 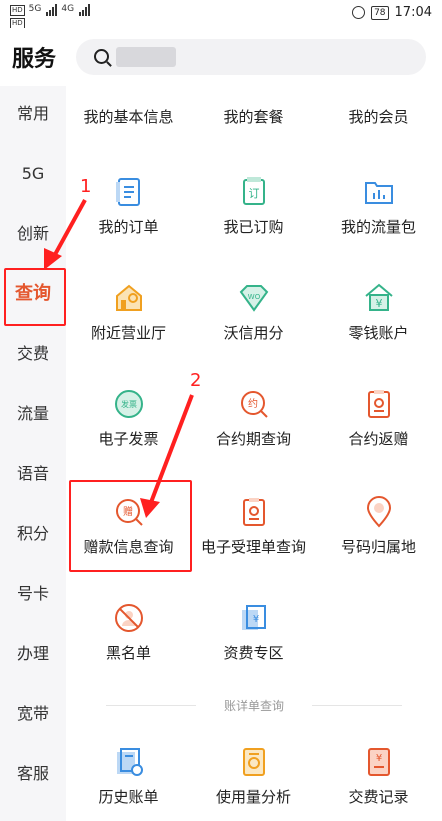 I want to click on usage-analysis-icon, so click(x=253, y=762).